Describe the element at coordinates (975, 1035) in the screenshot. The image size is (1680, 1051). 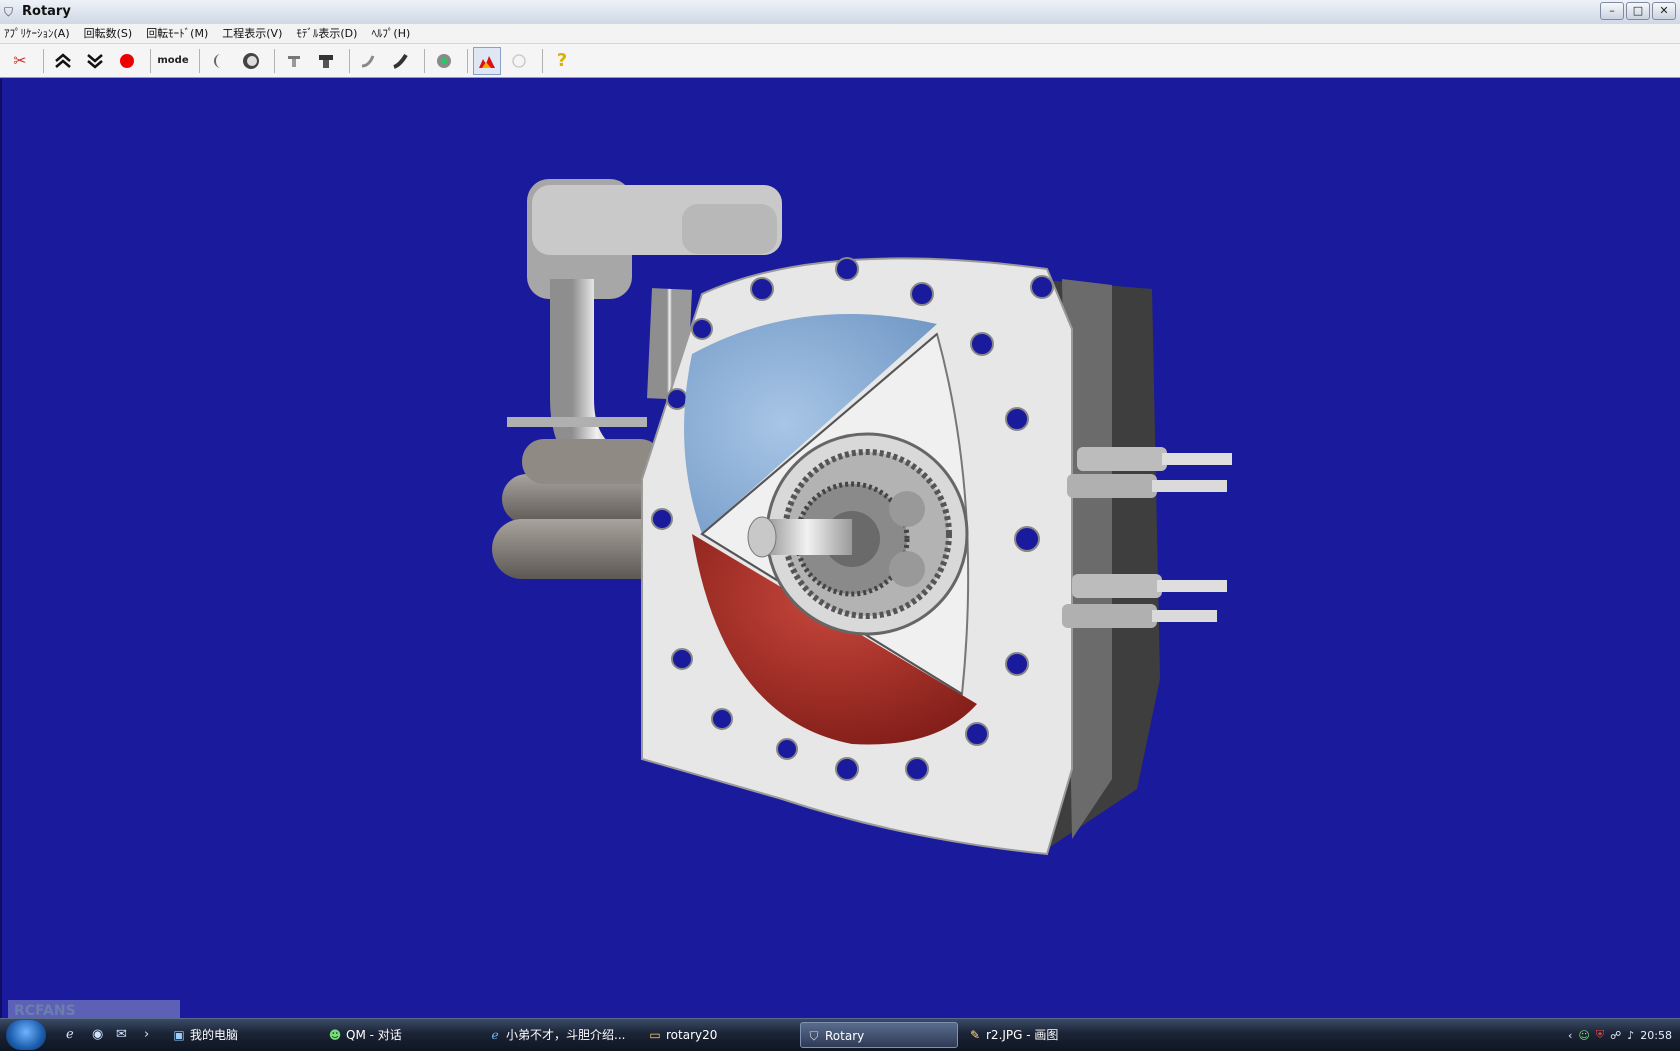
I see `paint-icon: ✎` at that location.